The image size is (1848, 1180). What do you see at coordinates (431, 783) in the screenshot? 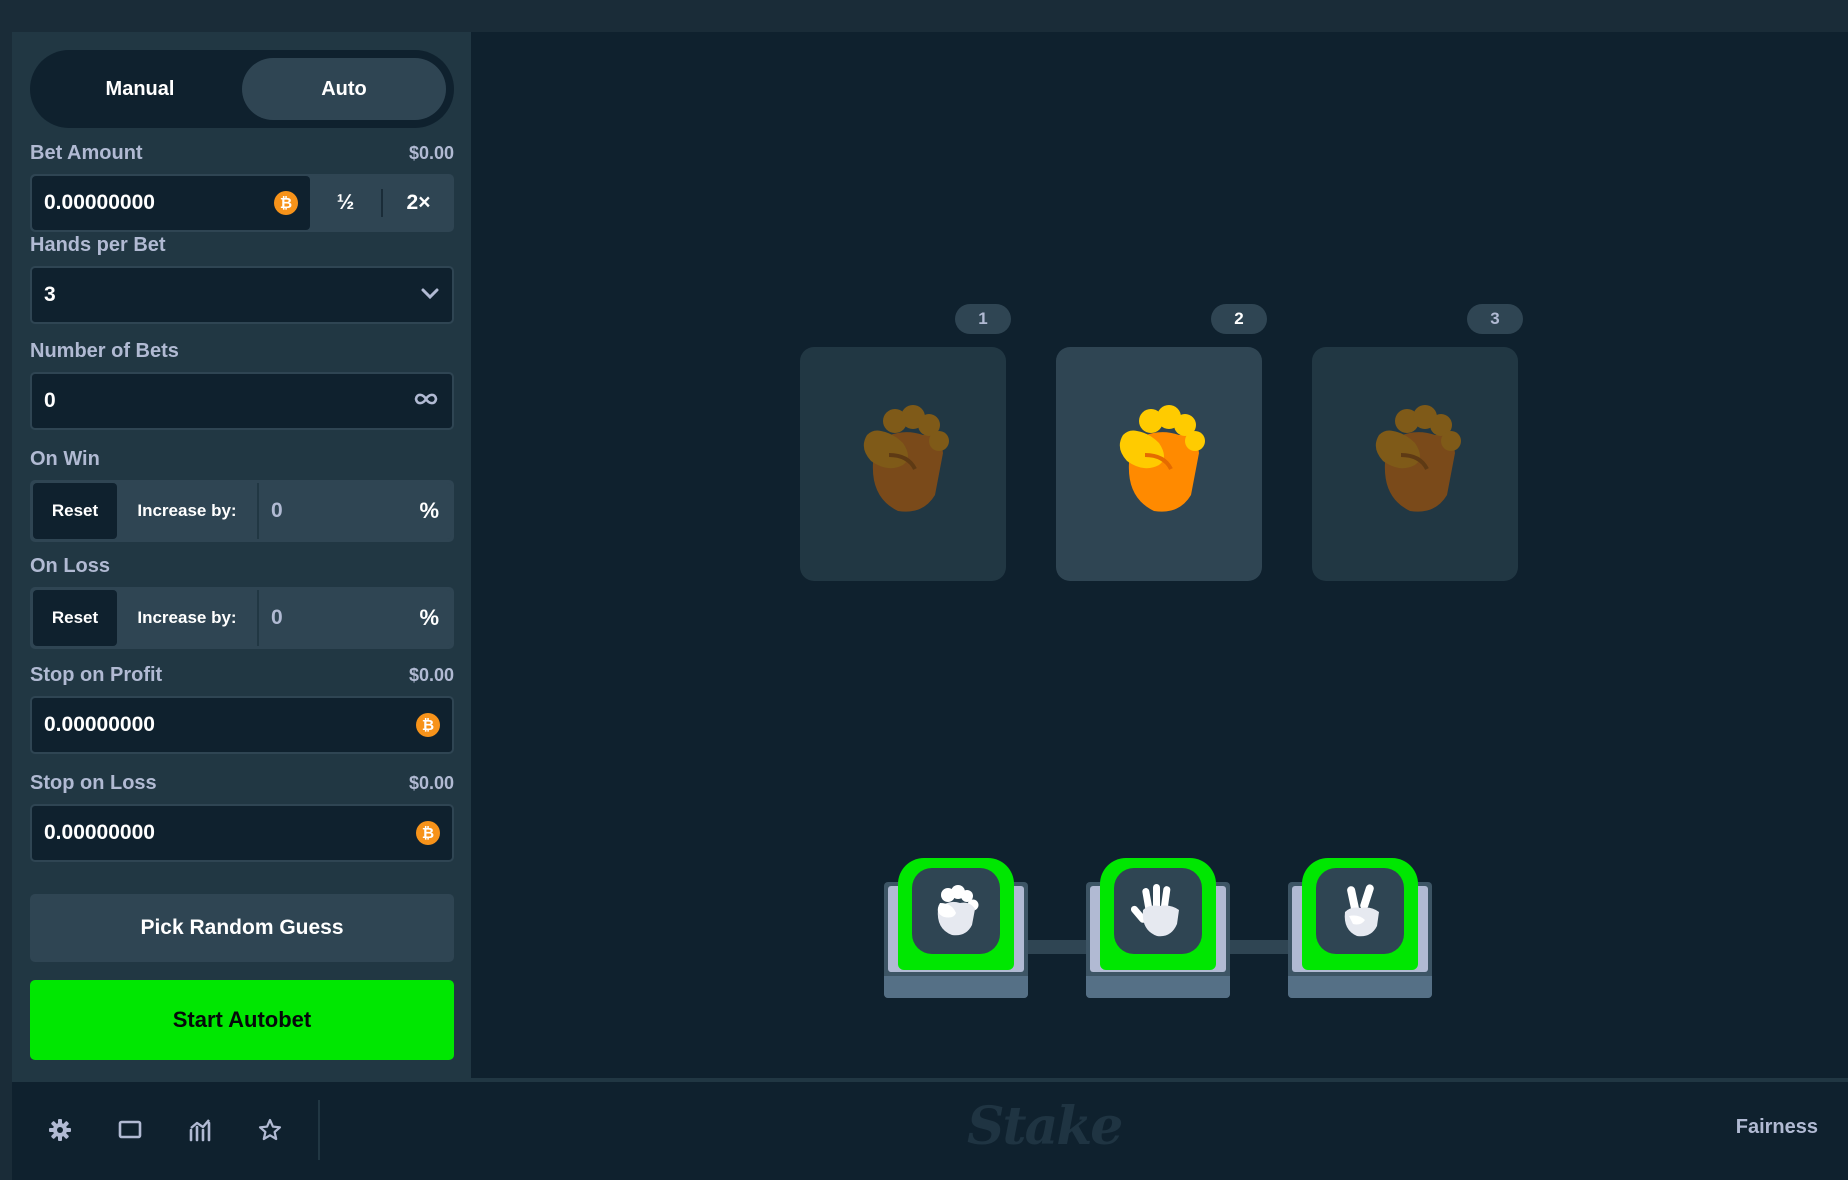
I see `stop-on-loss-usd: $0.00` at bounding box center [431, 783].